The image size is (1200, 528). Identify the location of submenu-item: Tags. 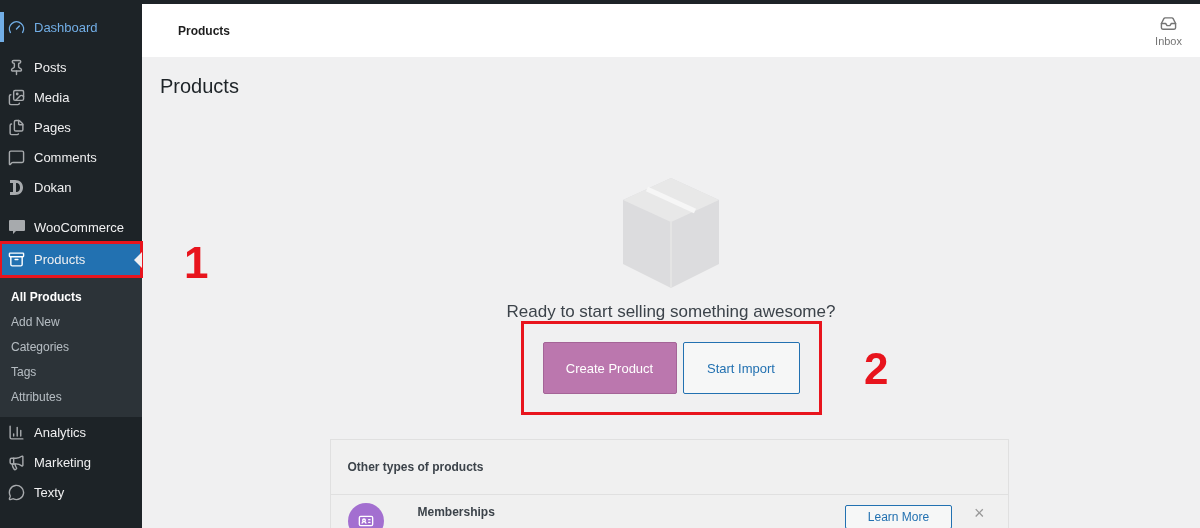
(71, 371).